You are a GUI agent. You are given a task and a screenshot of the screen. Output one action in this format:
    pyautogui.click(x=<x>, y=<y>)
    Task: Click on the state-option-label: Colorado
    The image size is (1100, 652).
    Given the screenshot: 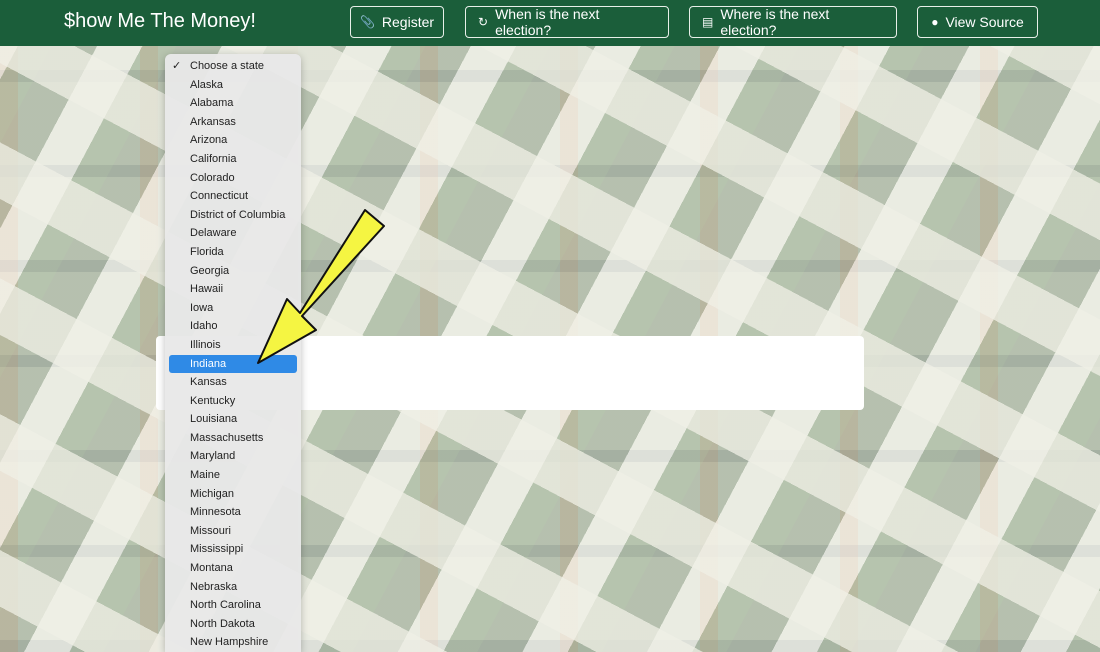 What is the action you would take?
    pyautogui.click(x=212, y=177)
    